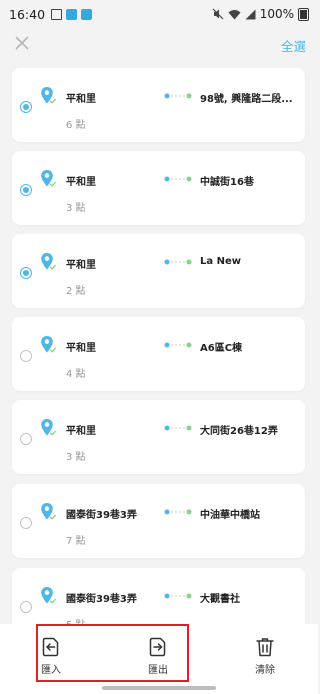  What do you see at coordinates (76, 291) in the screenshot?
I see `route-points: 2 點` at bounding box center [76, 291].